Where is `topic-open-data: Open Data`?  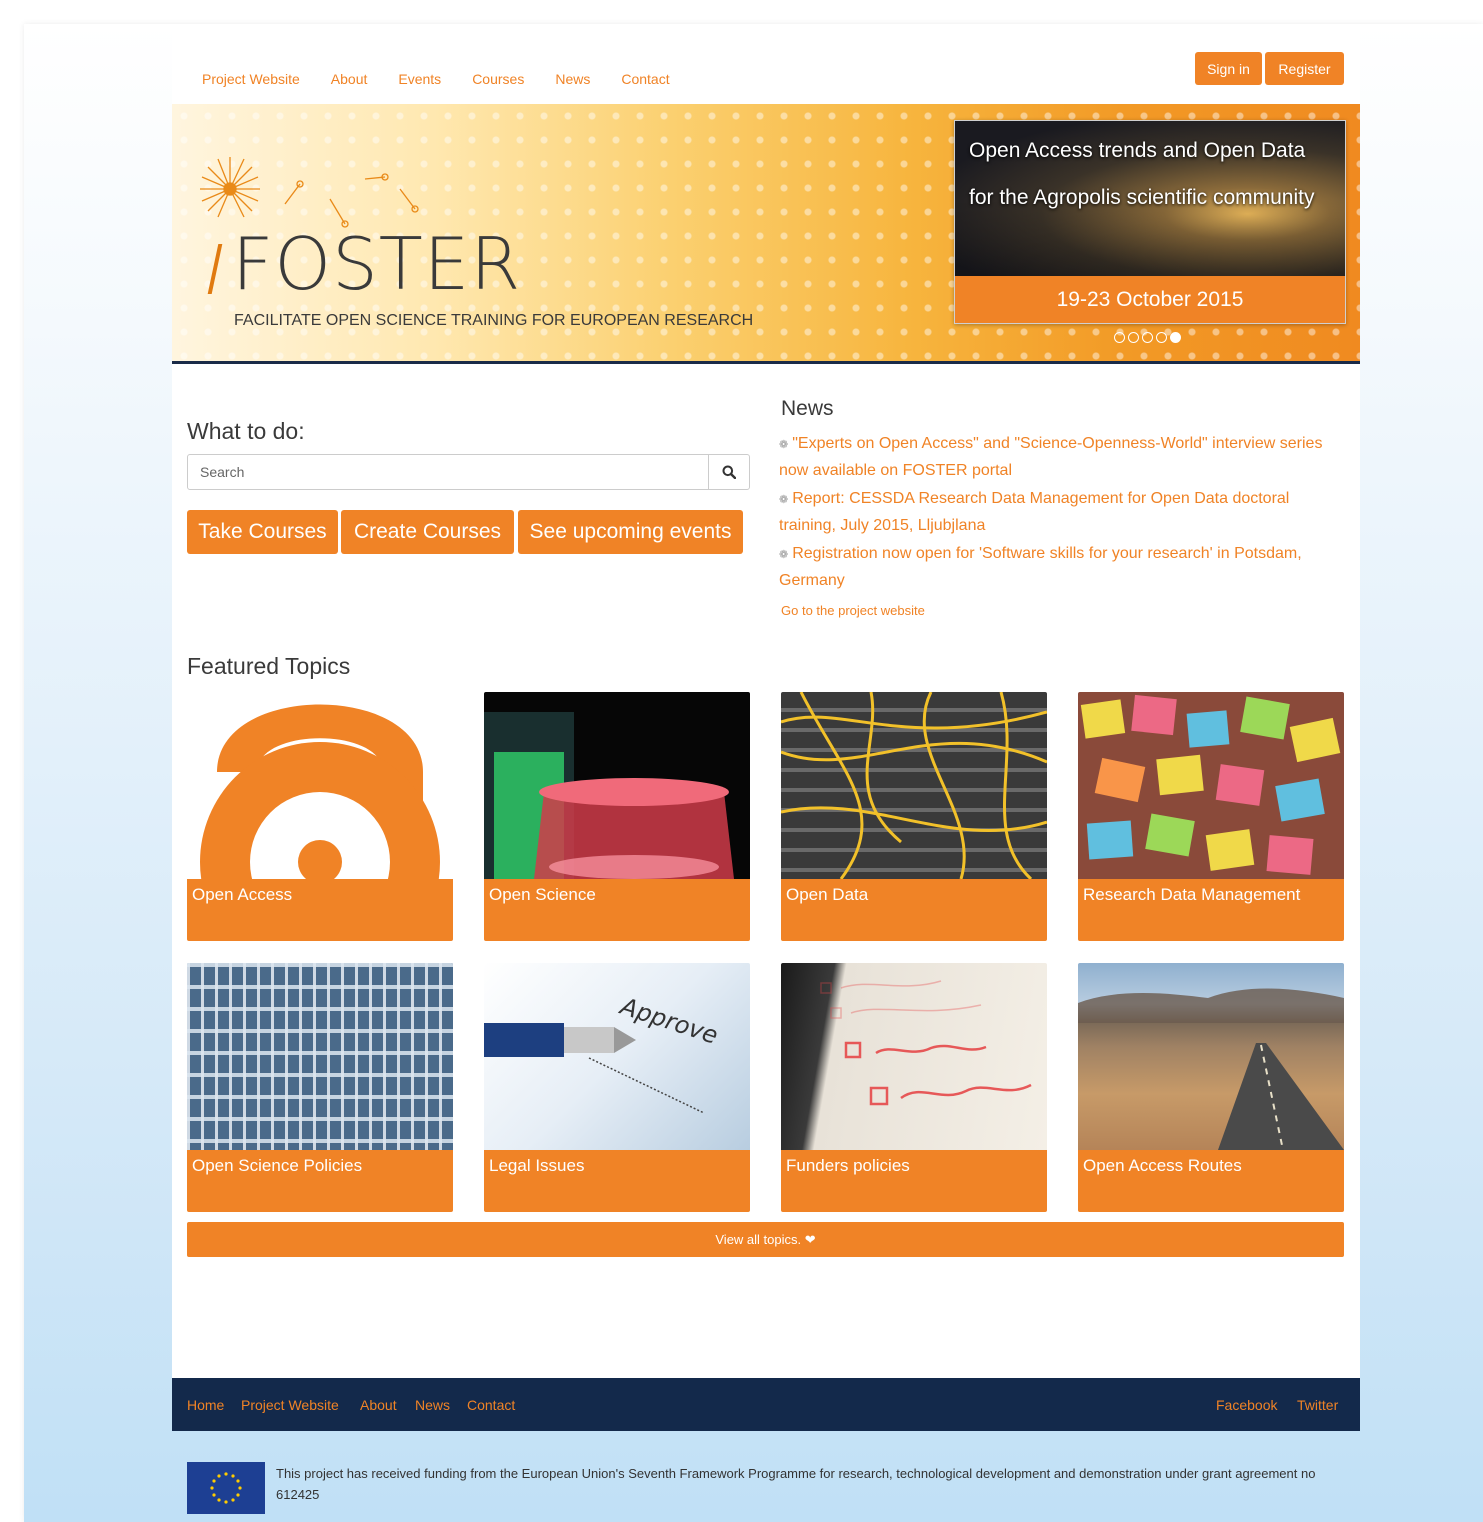 topic-open-data: Open Data is located at coordinates (914, 816).